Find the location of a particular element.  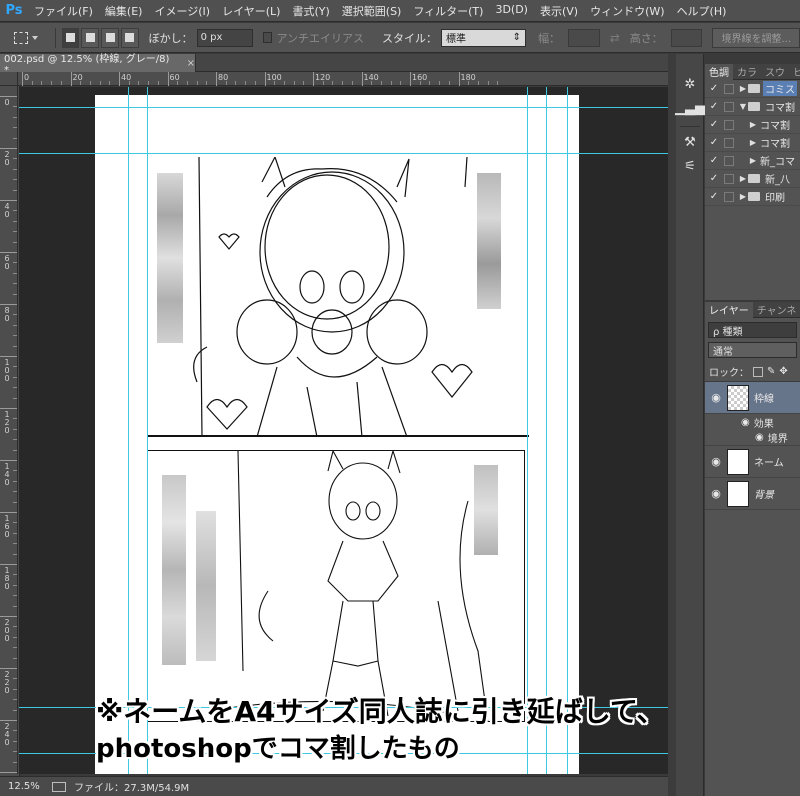

effects-label: 効果 is located at coordinates (763, 424).